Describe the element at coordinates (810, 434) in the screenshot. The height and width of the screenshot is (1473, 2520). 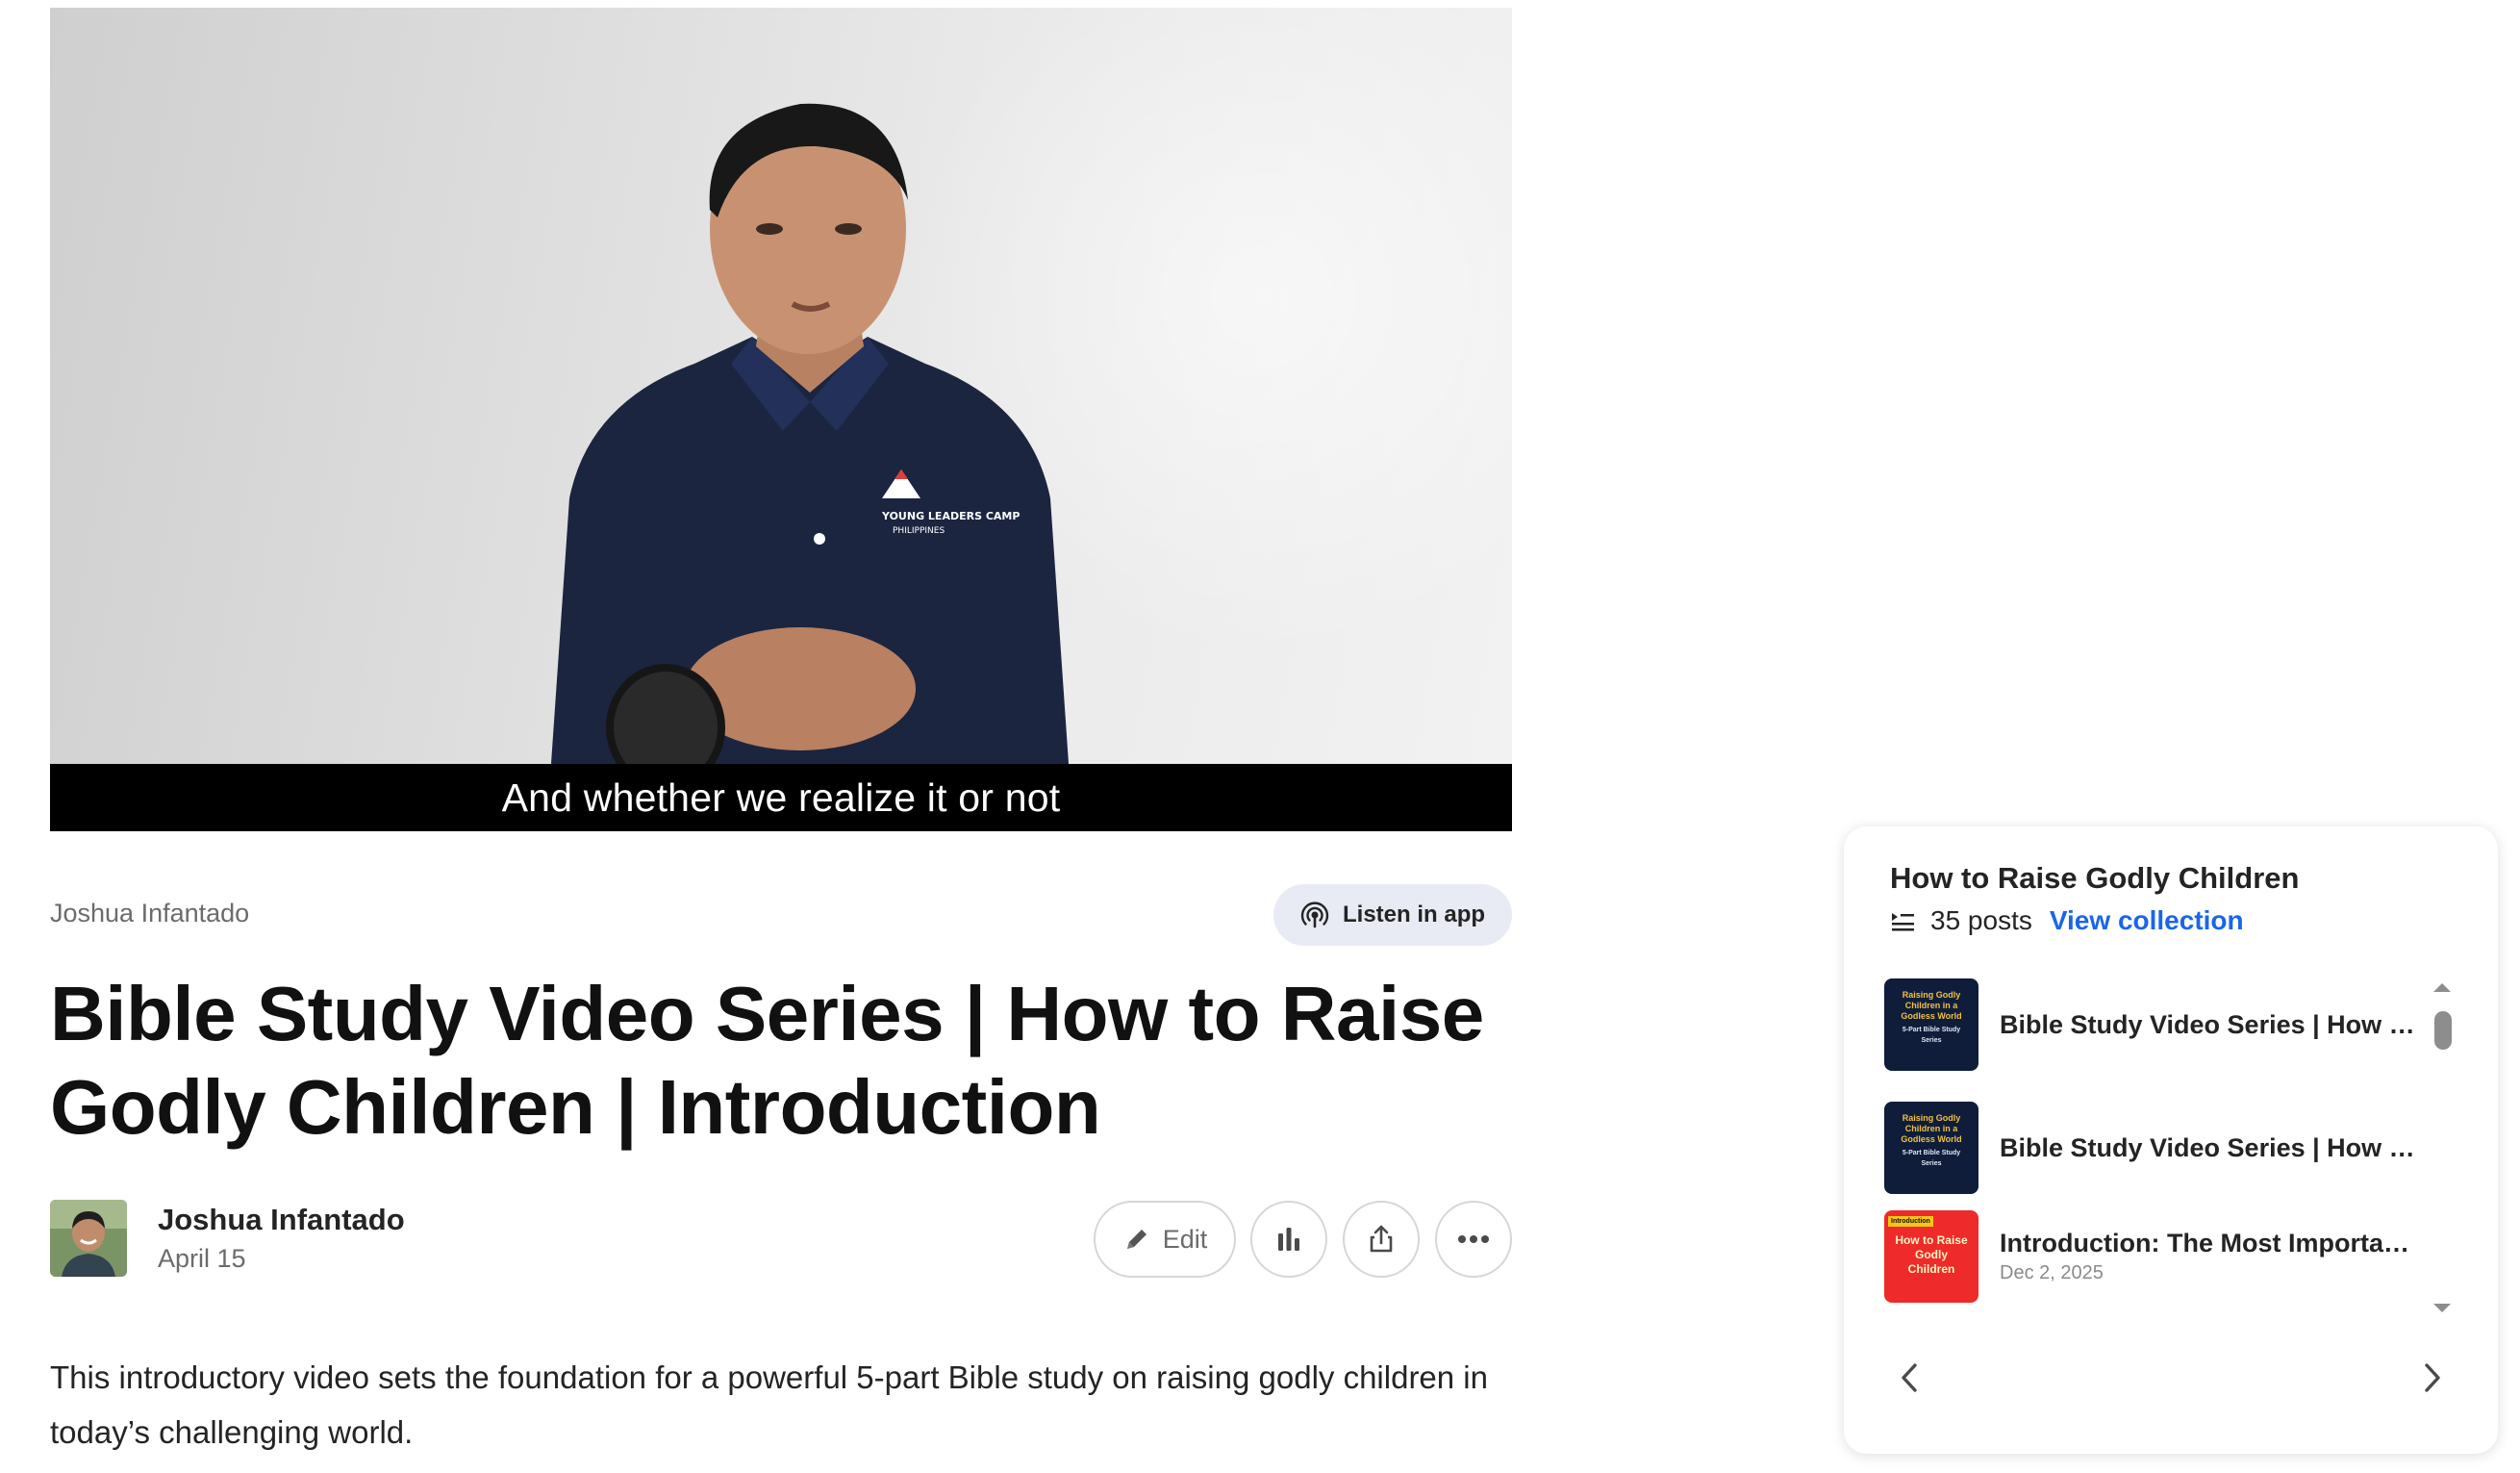
I see `presenter-figure: YOUNG LEADERS CAMP PHILIPPINES` at that location.